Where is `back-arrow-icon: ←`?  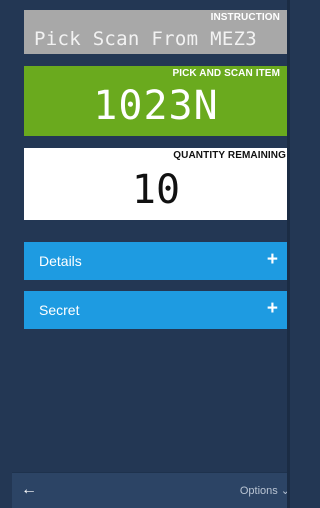
back-arrow-icon: ← is located at coordinates (29, 490).